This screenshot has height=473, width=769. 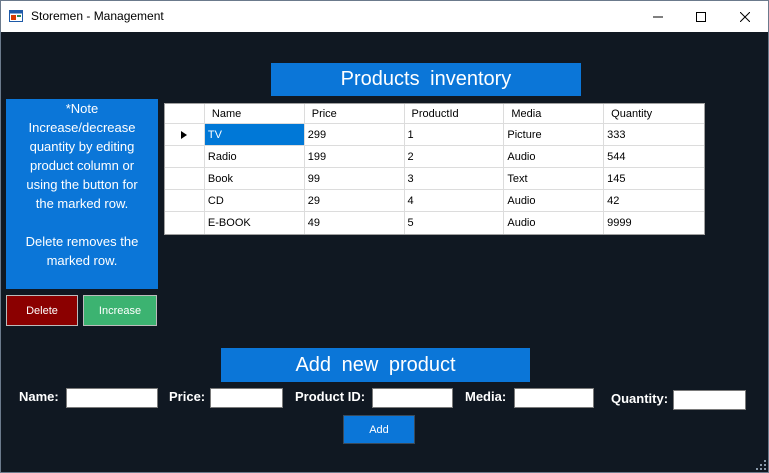 I want to click on table-row: CD 29 4 Audio 42, so click(x=434, y=201).